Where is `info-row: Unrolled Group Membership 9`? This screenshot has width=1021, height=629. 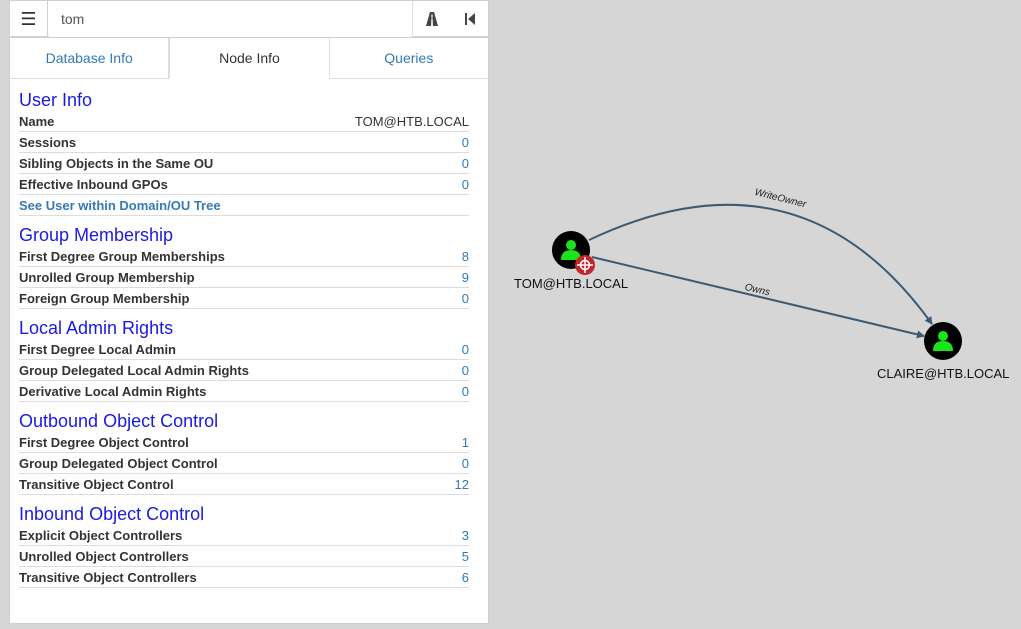
info-row: Unrolled Group Membership 9 is located at coordinates (244, 278).